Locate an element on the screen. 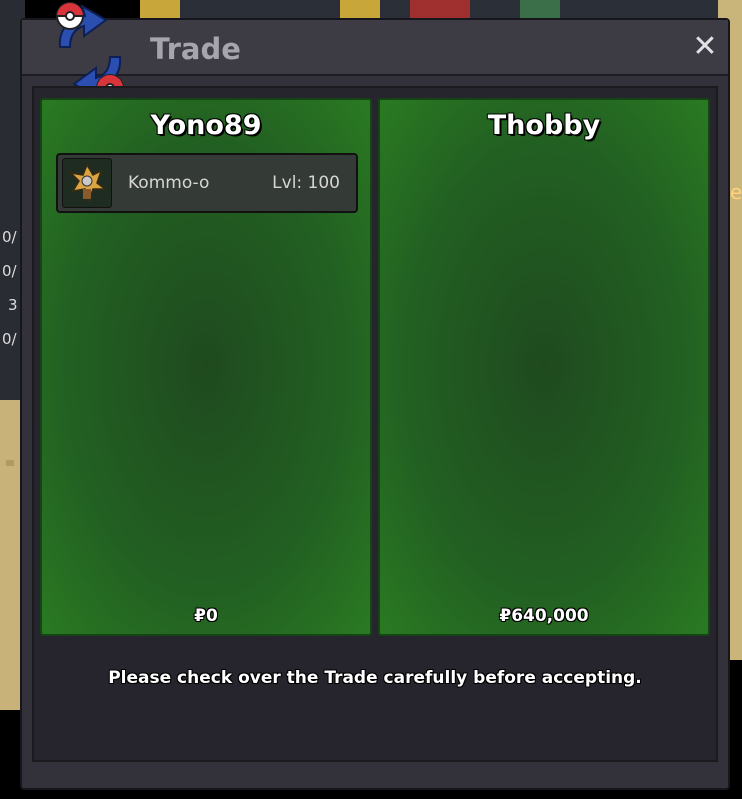  offer-money: ₽640,000 is located at coordinates (544, 616).